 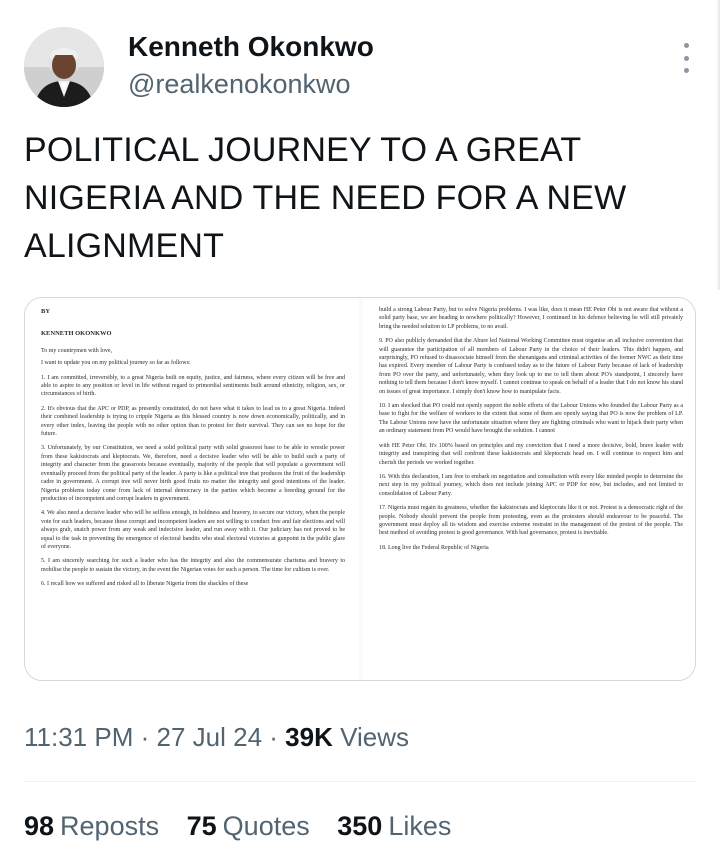 What do you see at coordinates (46, 311) in the screenshot?
I see `document-by: BY` at bounding box center [46, 311].